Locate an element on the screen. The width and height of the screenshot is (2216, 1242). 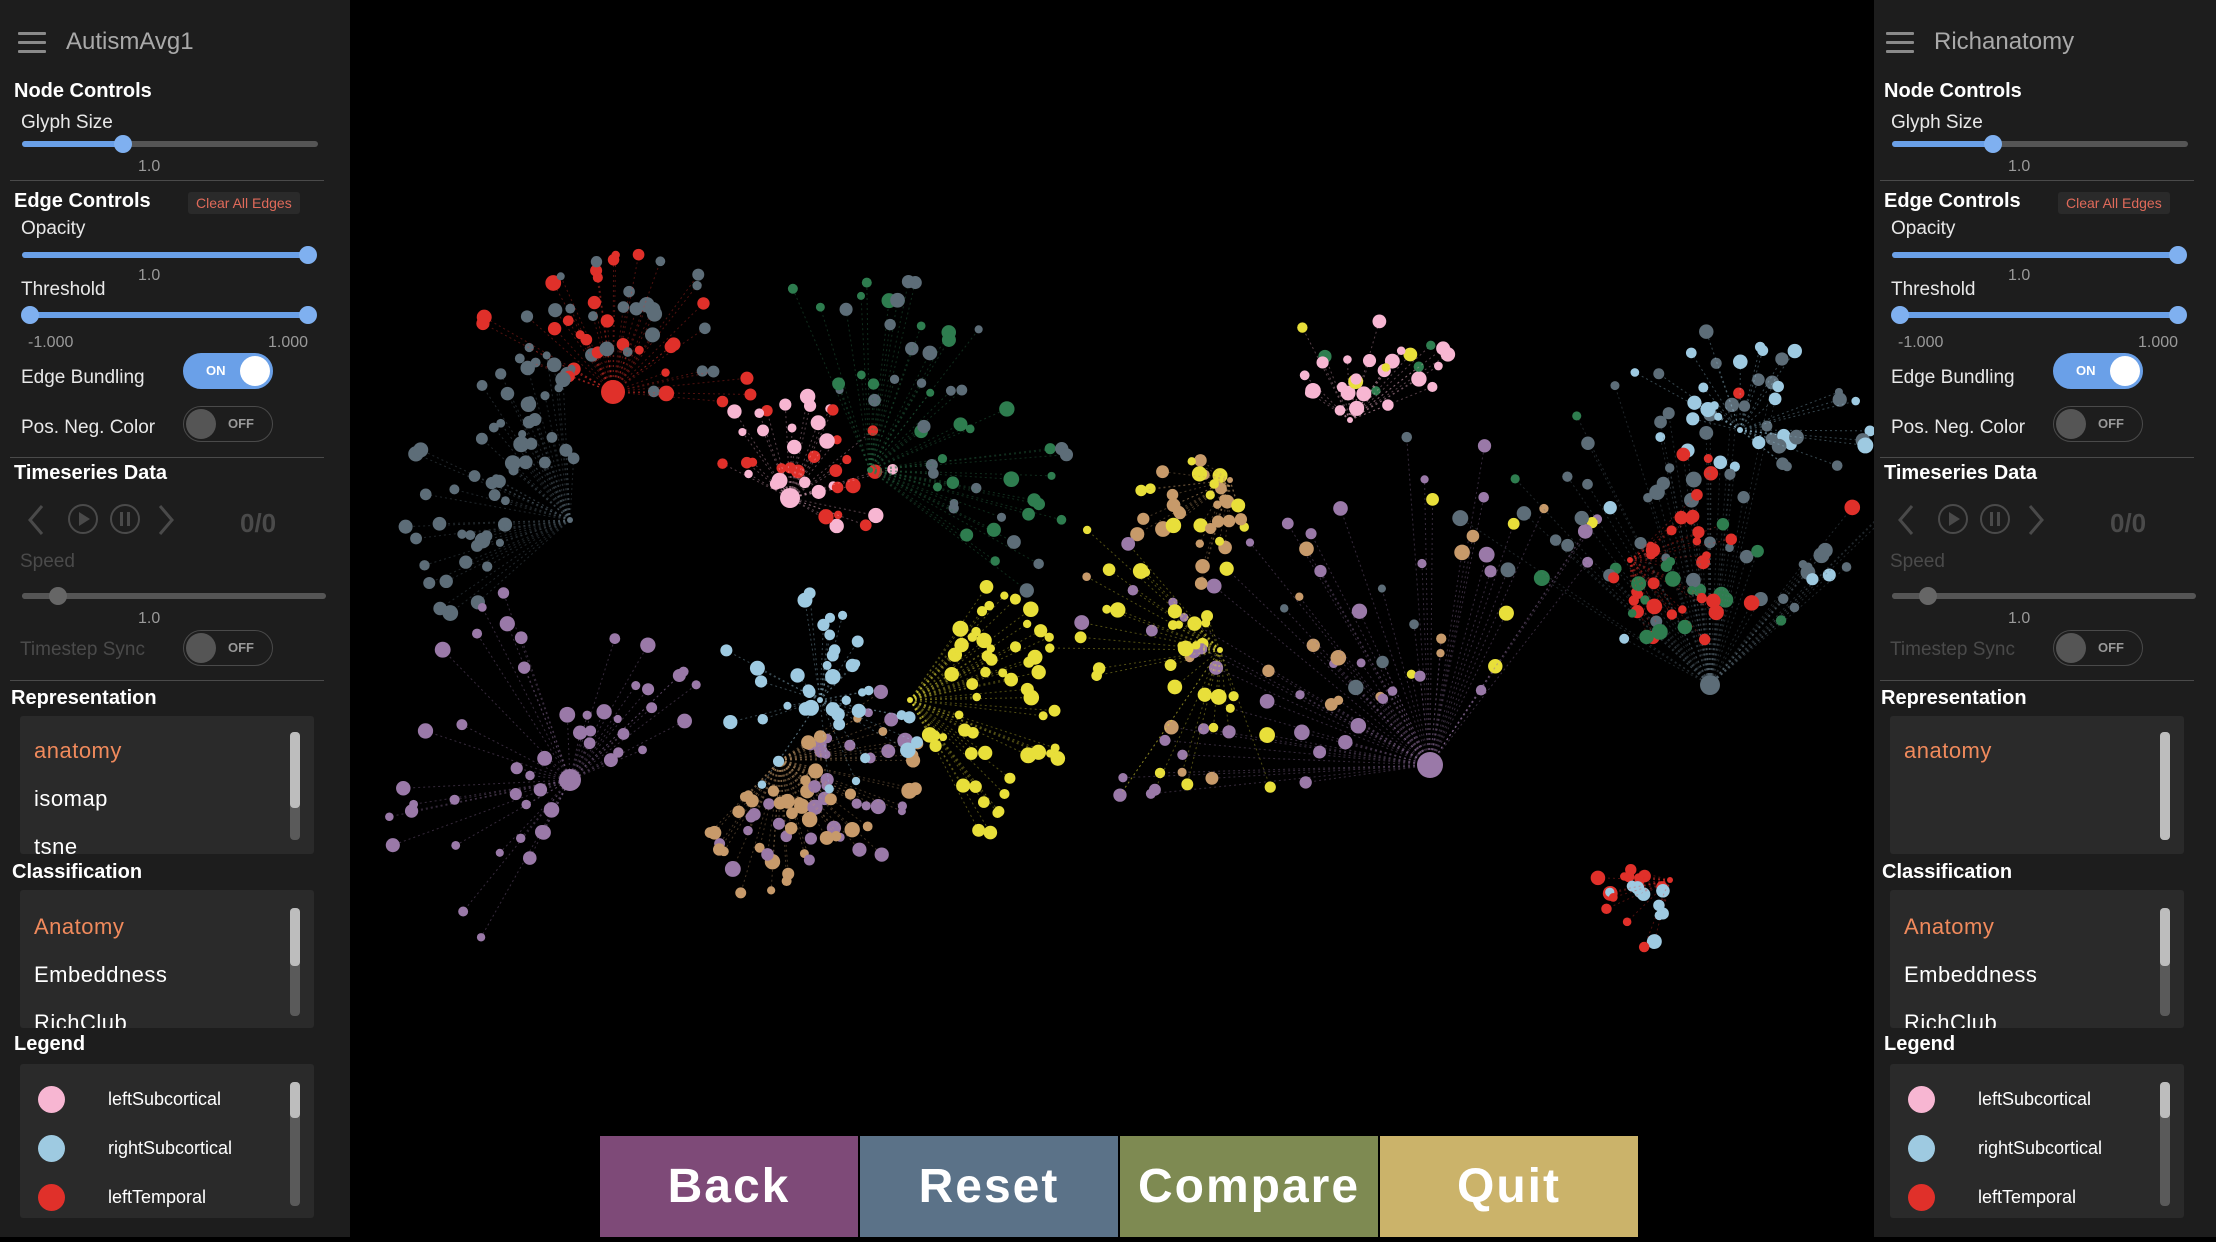
classification-list: Anatomy Embeddness RichClub is located at coordinates (2037, 959).